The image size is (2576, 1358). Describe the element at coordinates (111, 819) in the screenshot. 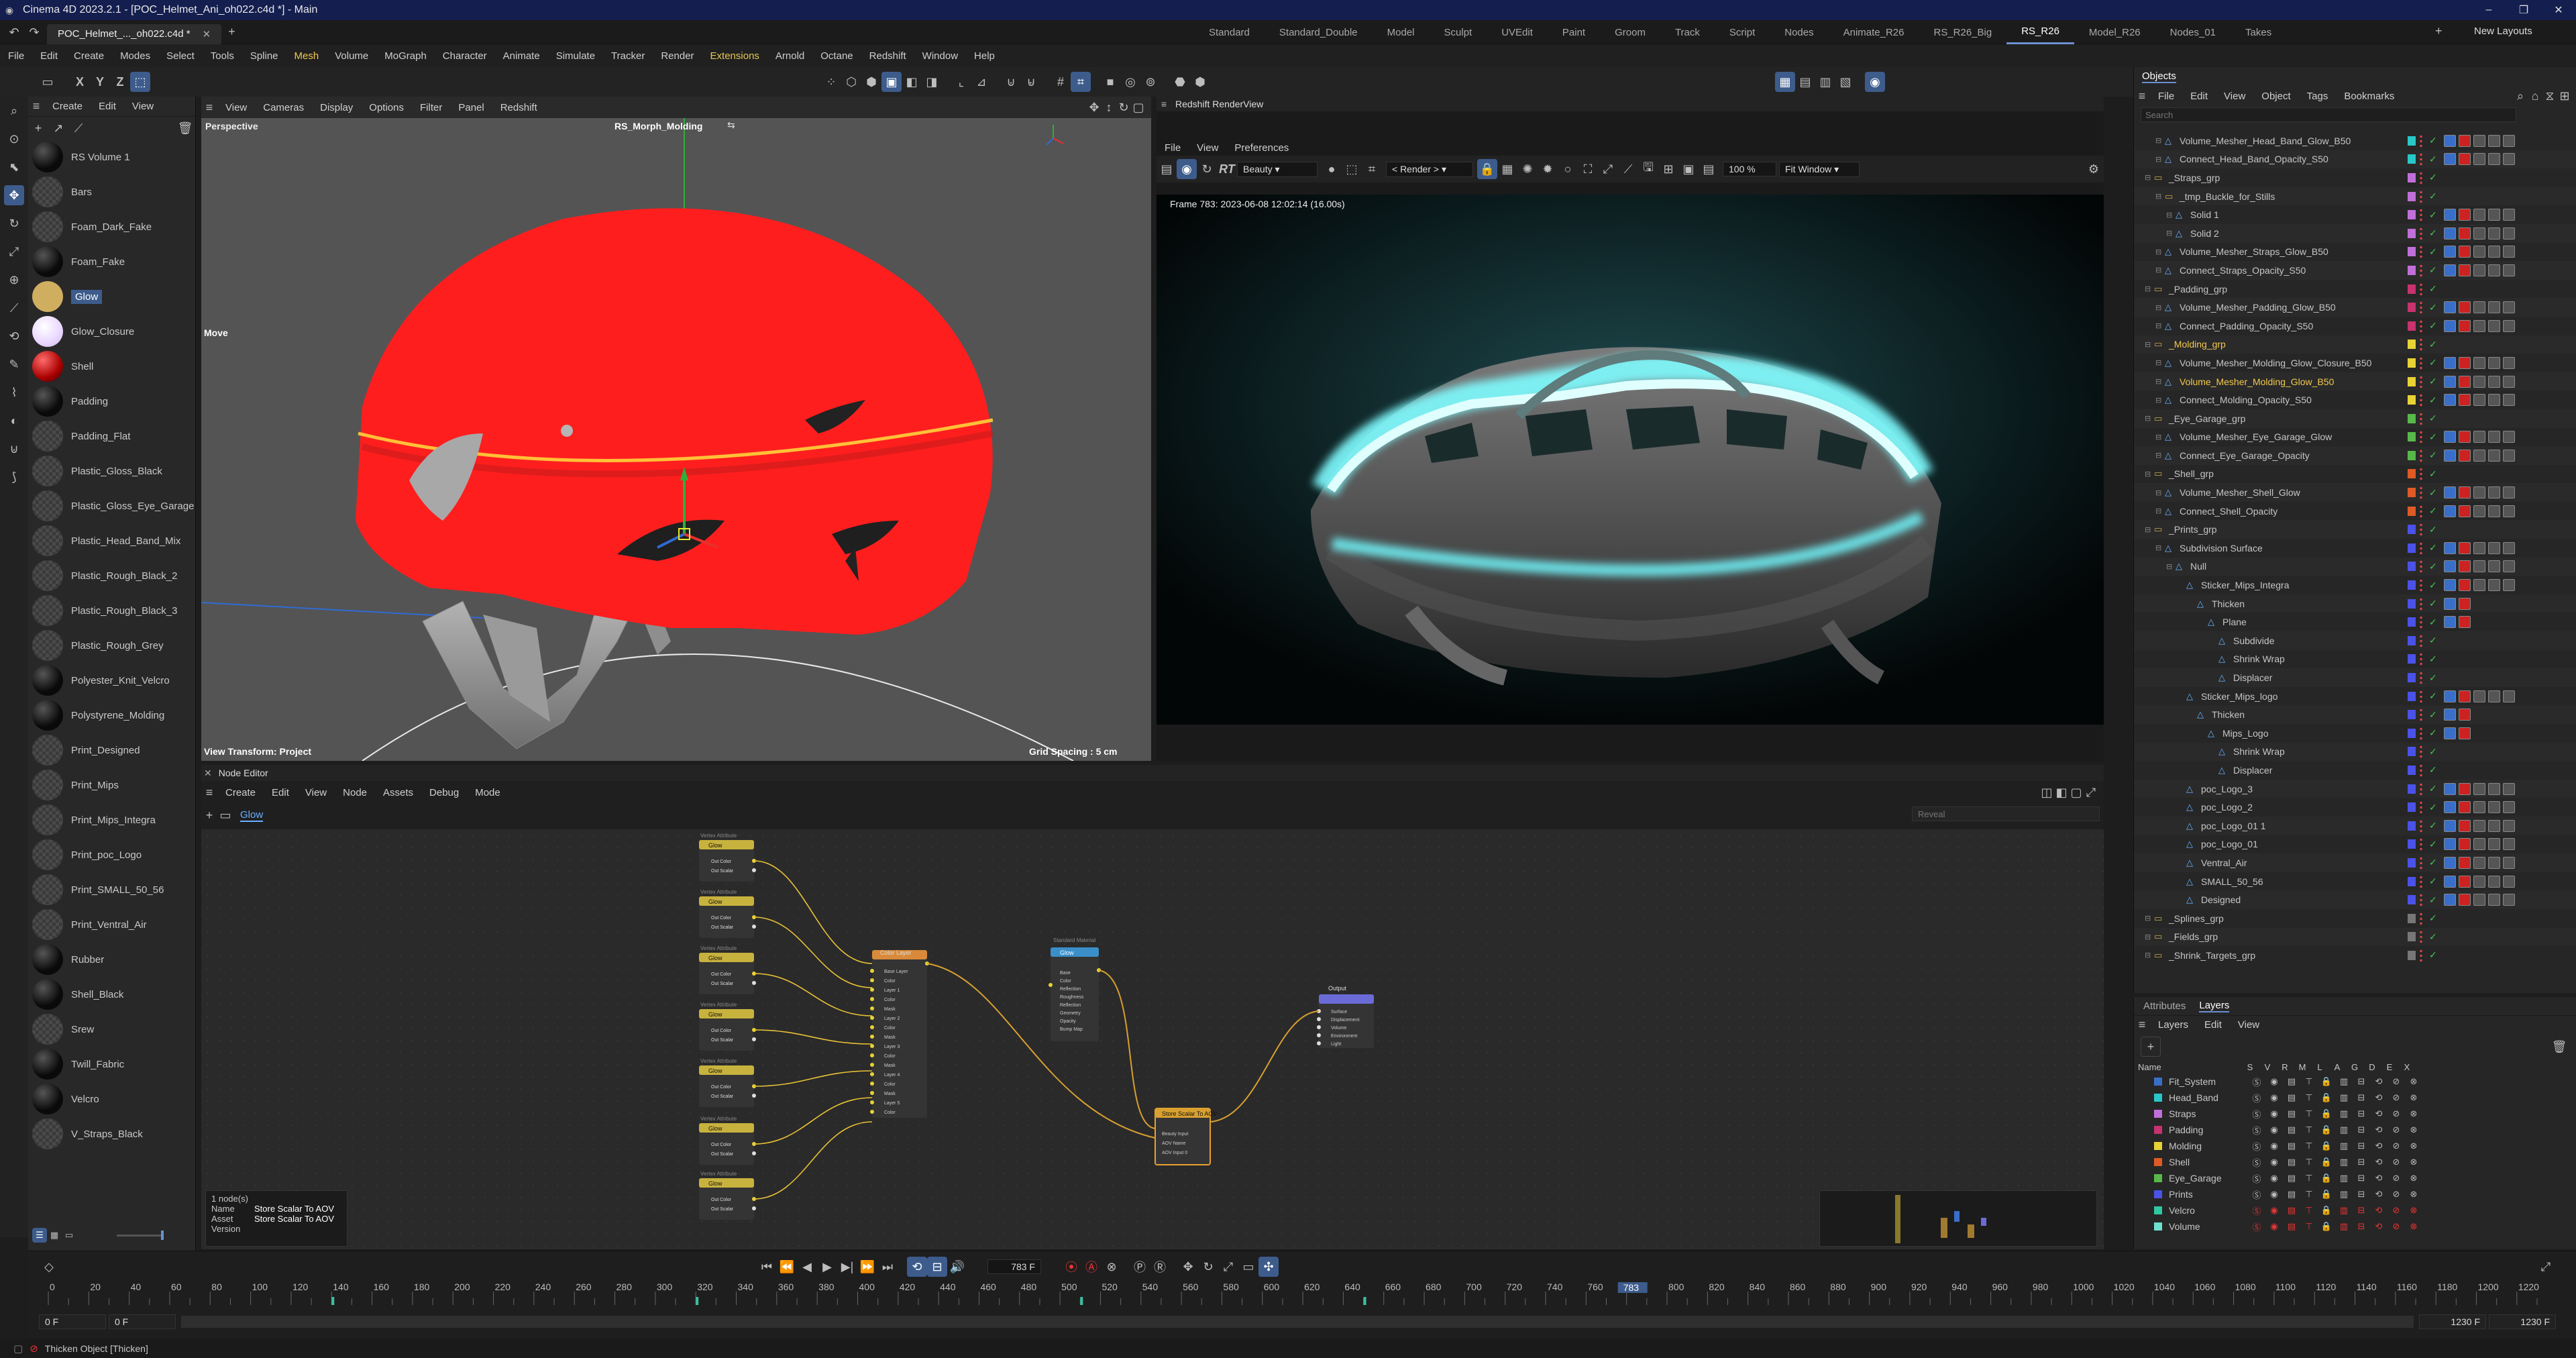

I see `material-item: Print_Mips_Integra` at that location.